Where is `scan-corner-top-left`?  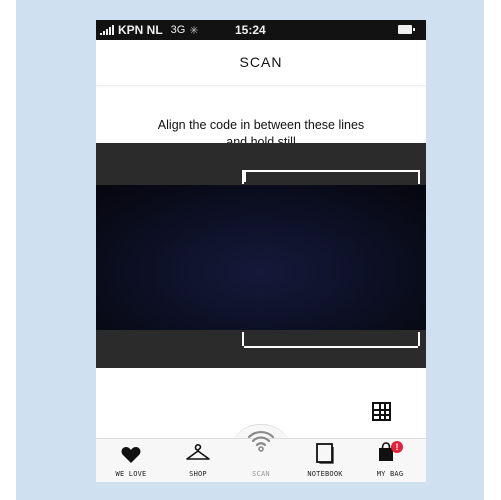 scan-corner-top-left is located at coordinates (250, 176).